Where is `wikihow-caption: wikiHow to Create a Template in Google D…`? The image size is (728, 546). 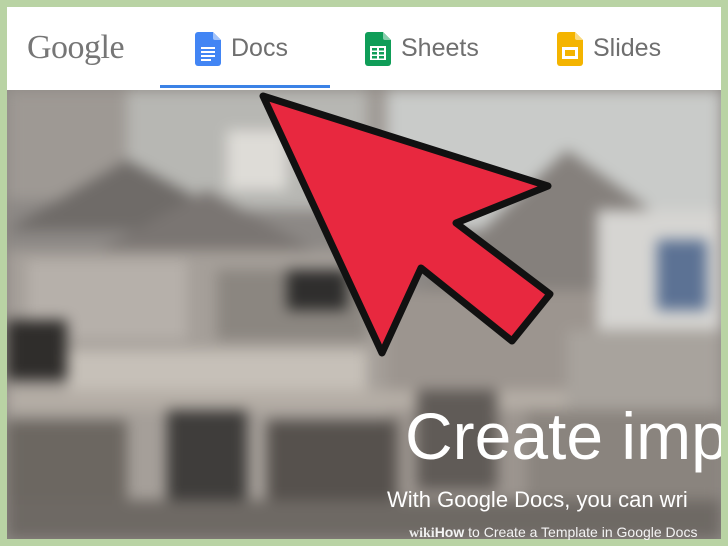
wikihow-caption: wikiHow to Create a Template in Google D… is located at coordinates (553, 533).